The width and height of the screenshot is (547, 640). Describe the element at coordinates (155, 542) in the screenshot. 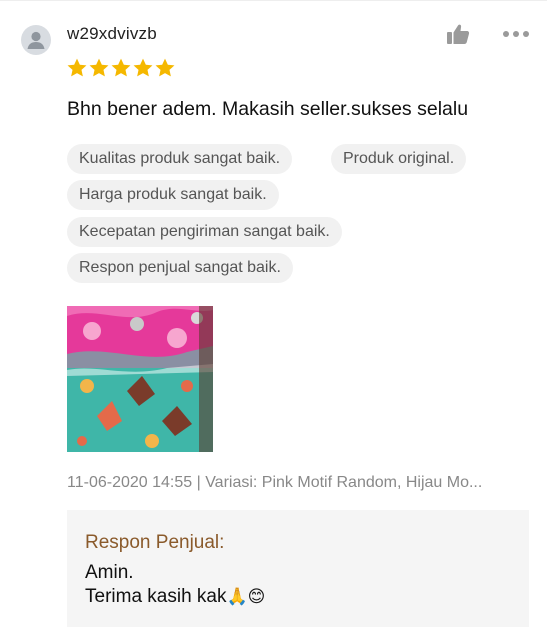

I see `seller-reply-title: Respon Penjual:` at that location.